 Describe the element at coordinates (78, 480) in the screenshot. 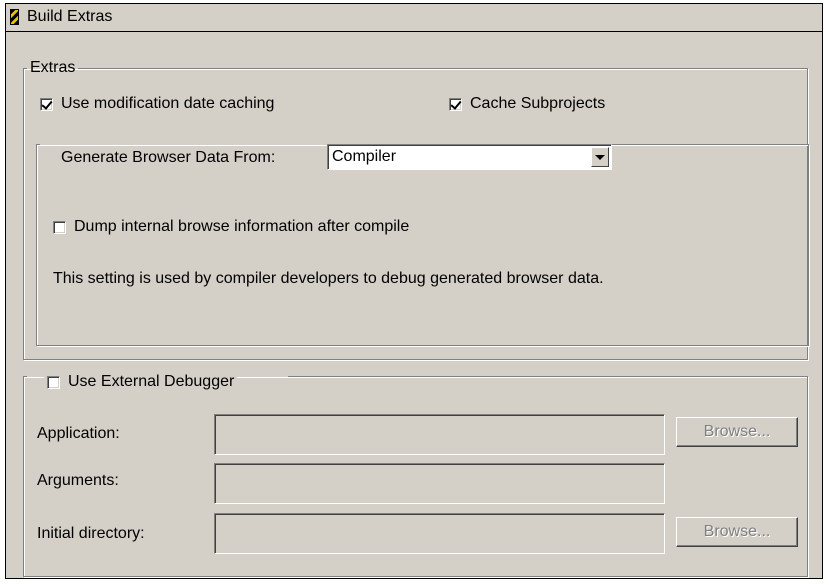

I see `arguments-label: Arguments:` at that location.